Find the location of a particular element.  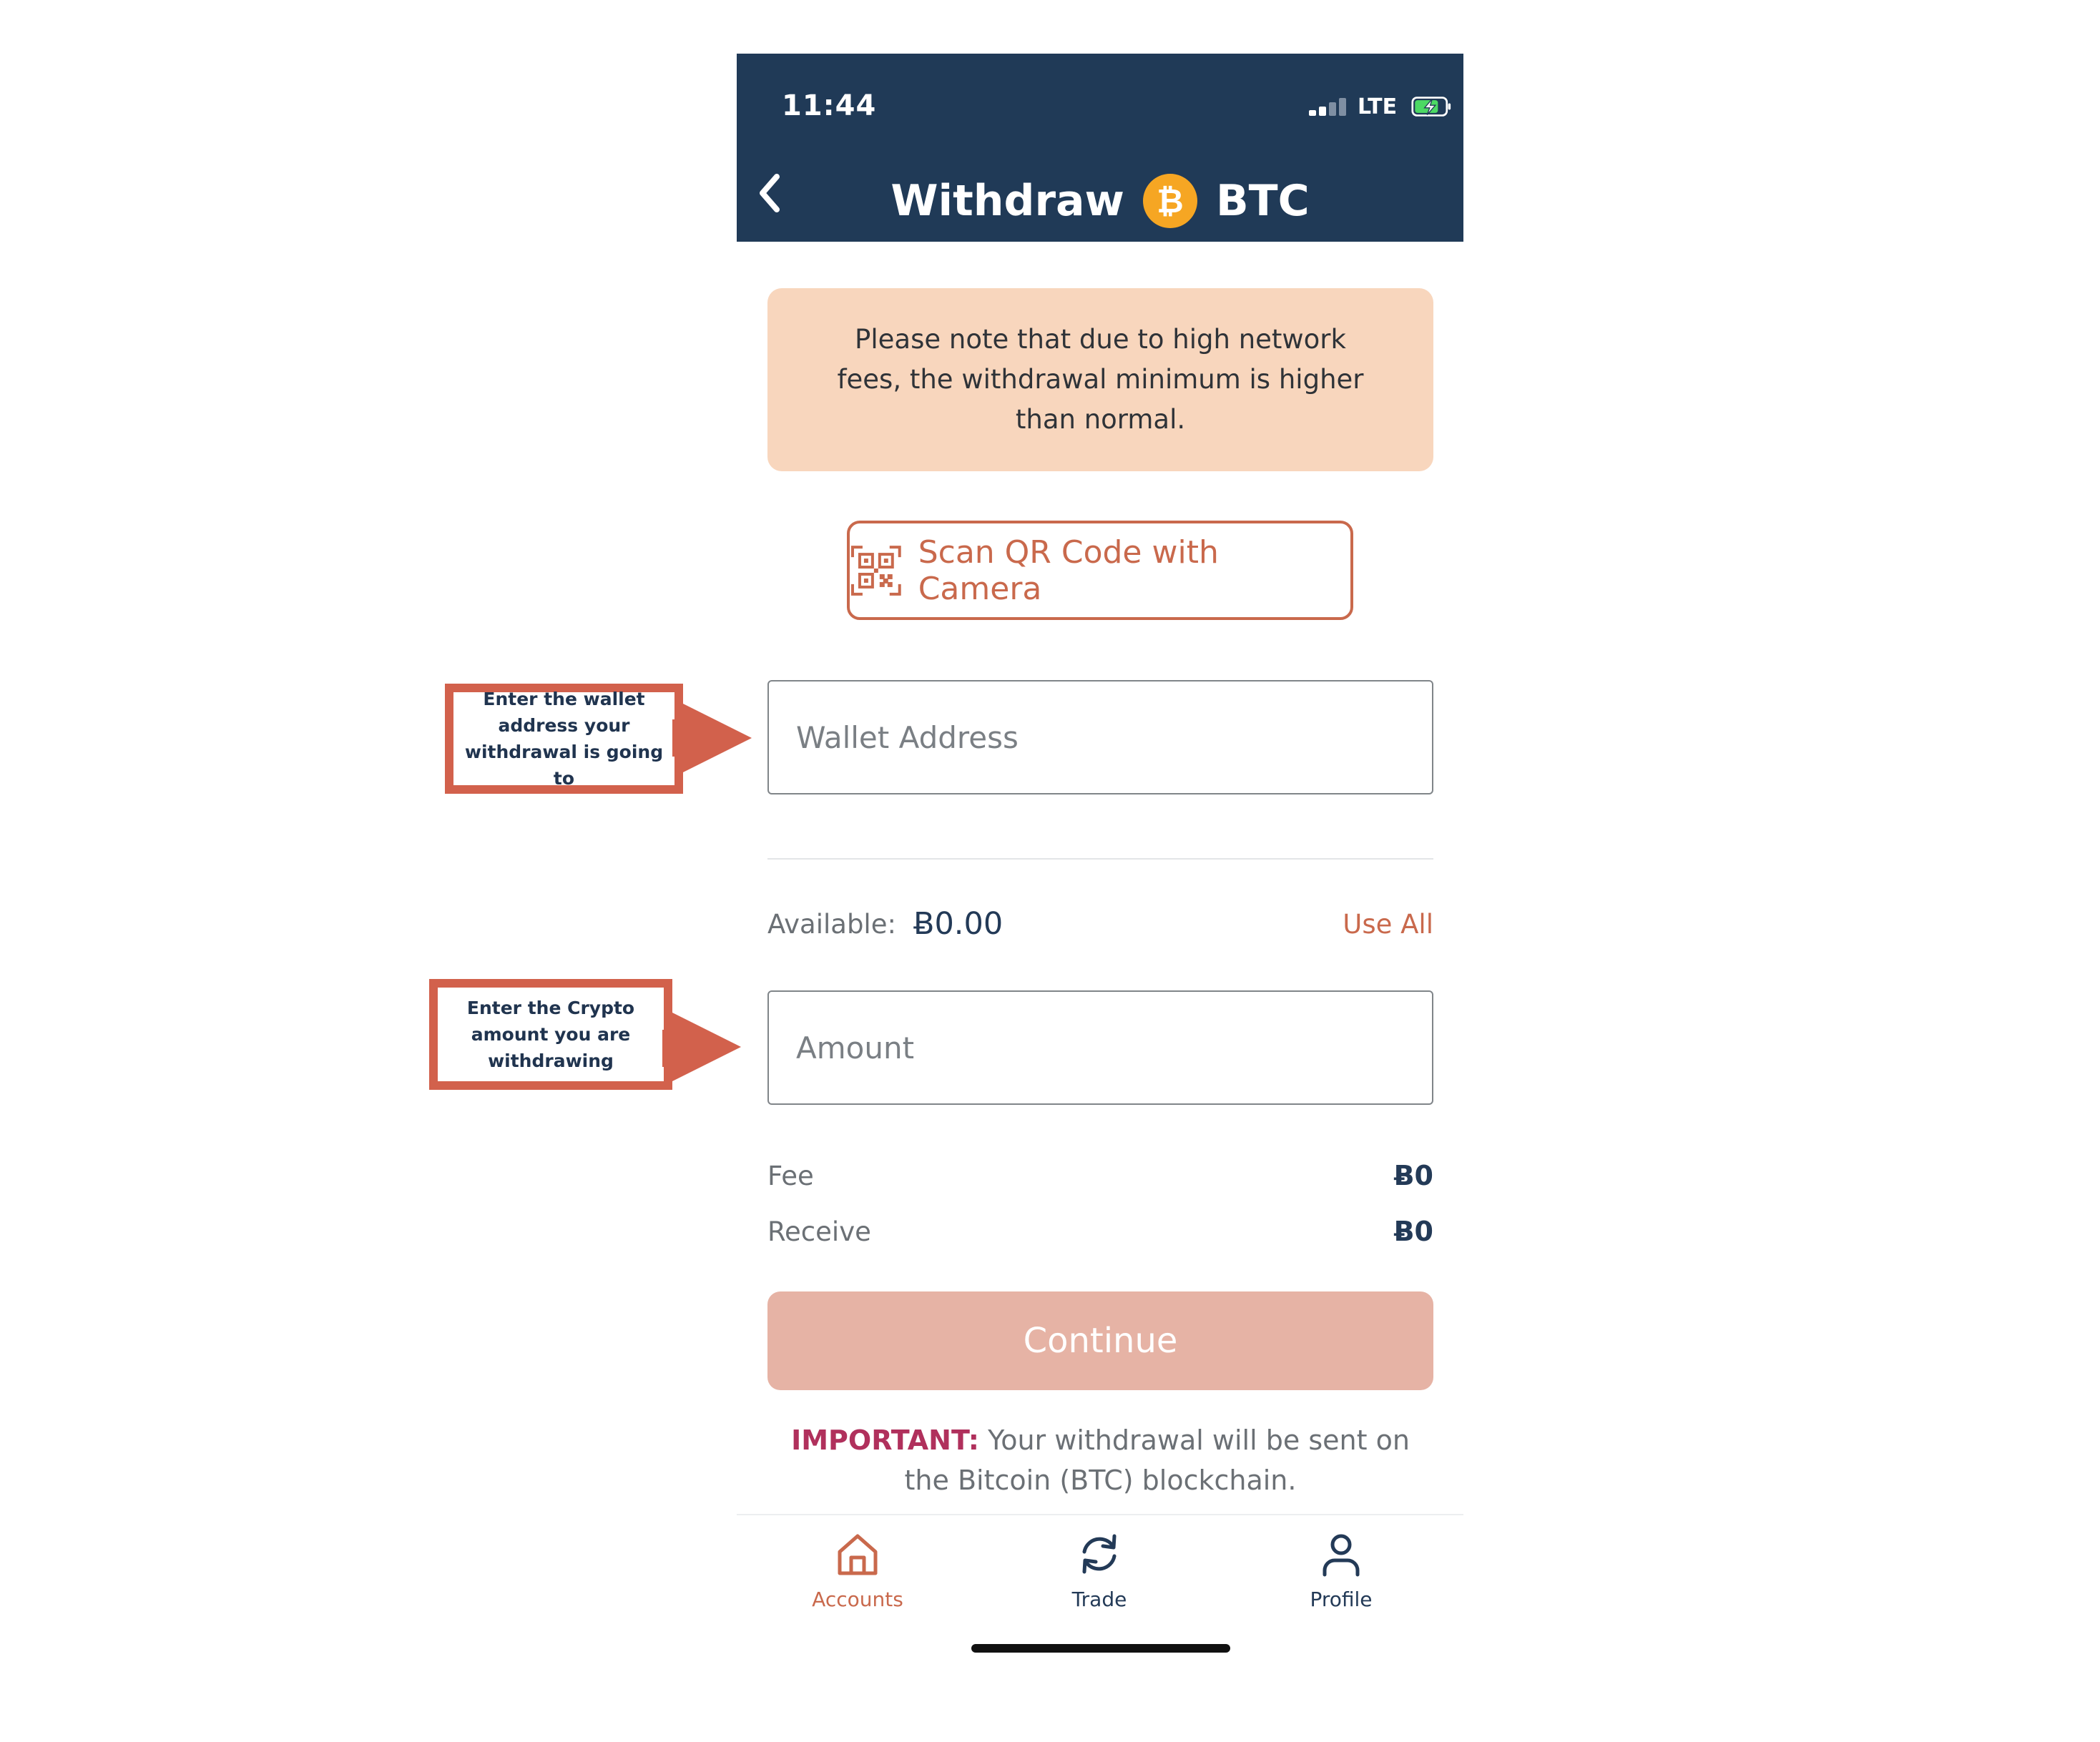

currency-code: BTC is located at coordinates (1262, 201).